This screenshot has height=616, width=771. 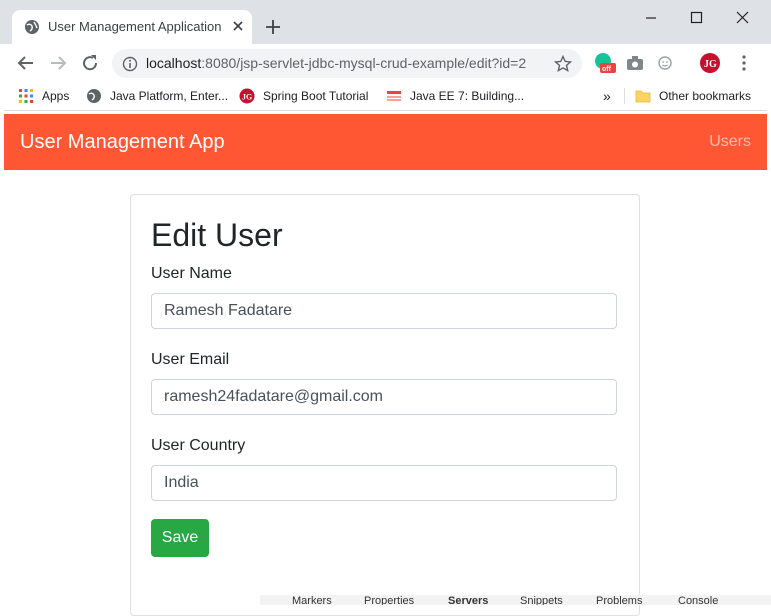 What do you see at coordinates (385, 142) in the screenshot?
I see `app-navbar: User Management App Users` at bounding box center [385, 142].